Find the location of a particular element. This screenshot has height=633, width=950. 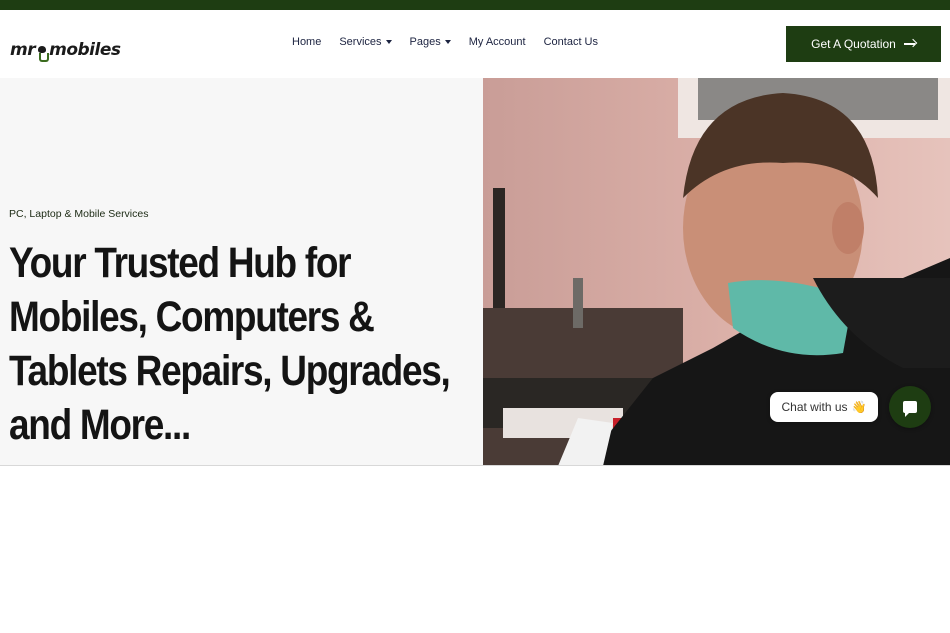

chat-button is located at coordinates (910, 407).